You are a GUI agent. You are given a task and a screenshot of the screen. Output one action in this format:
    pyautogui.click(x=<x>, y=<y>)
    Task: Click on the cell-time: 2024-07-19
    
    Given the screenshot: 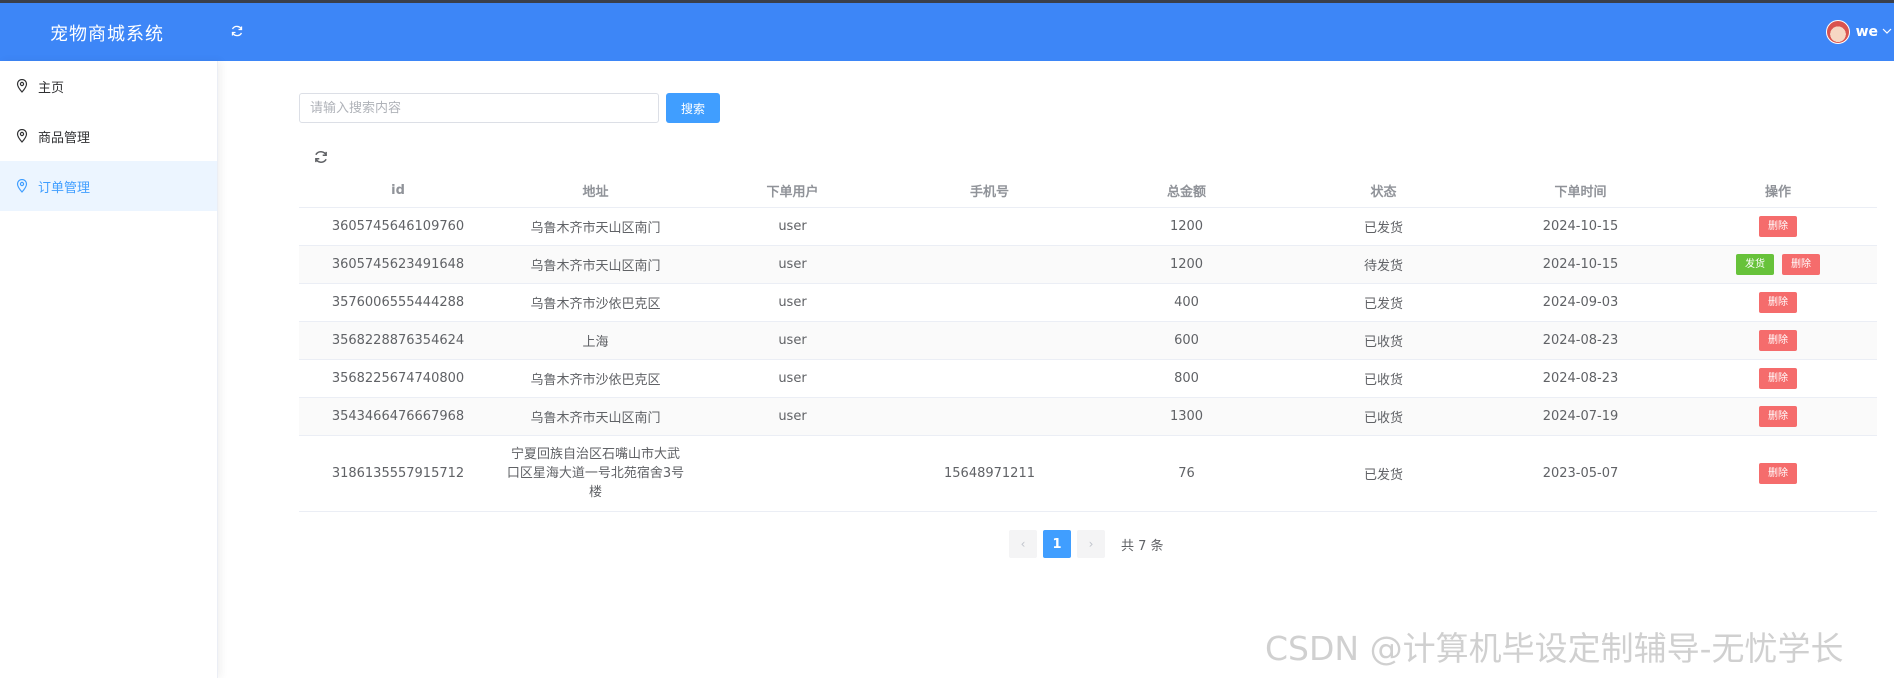 What is the action you would take?
    pyautogui.click(x=1580, y=416)
    